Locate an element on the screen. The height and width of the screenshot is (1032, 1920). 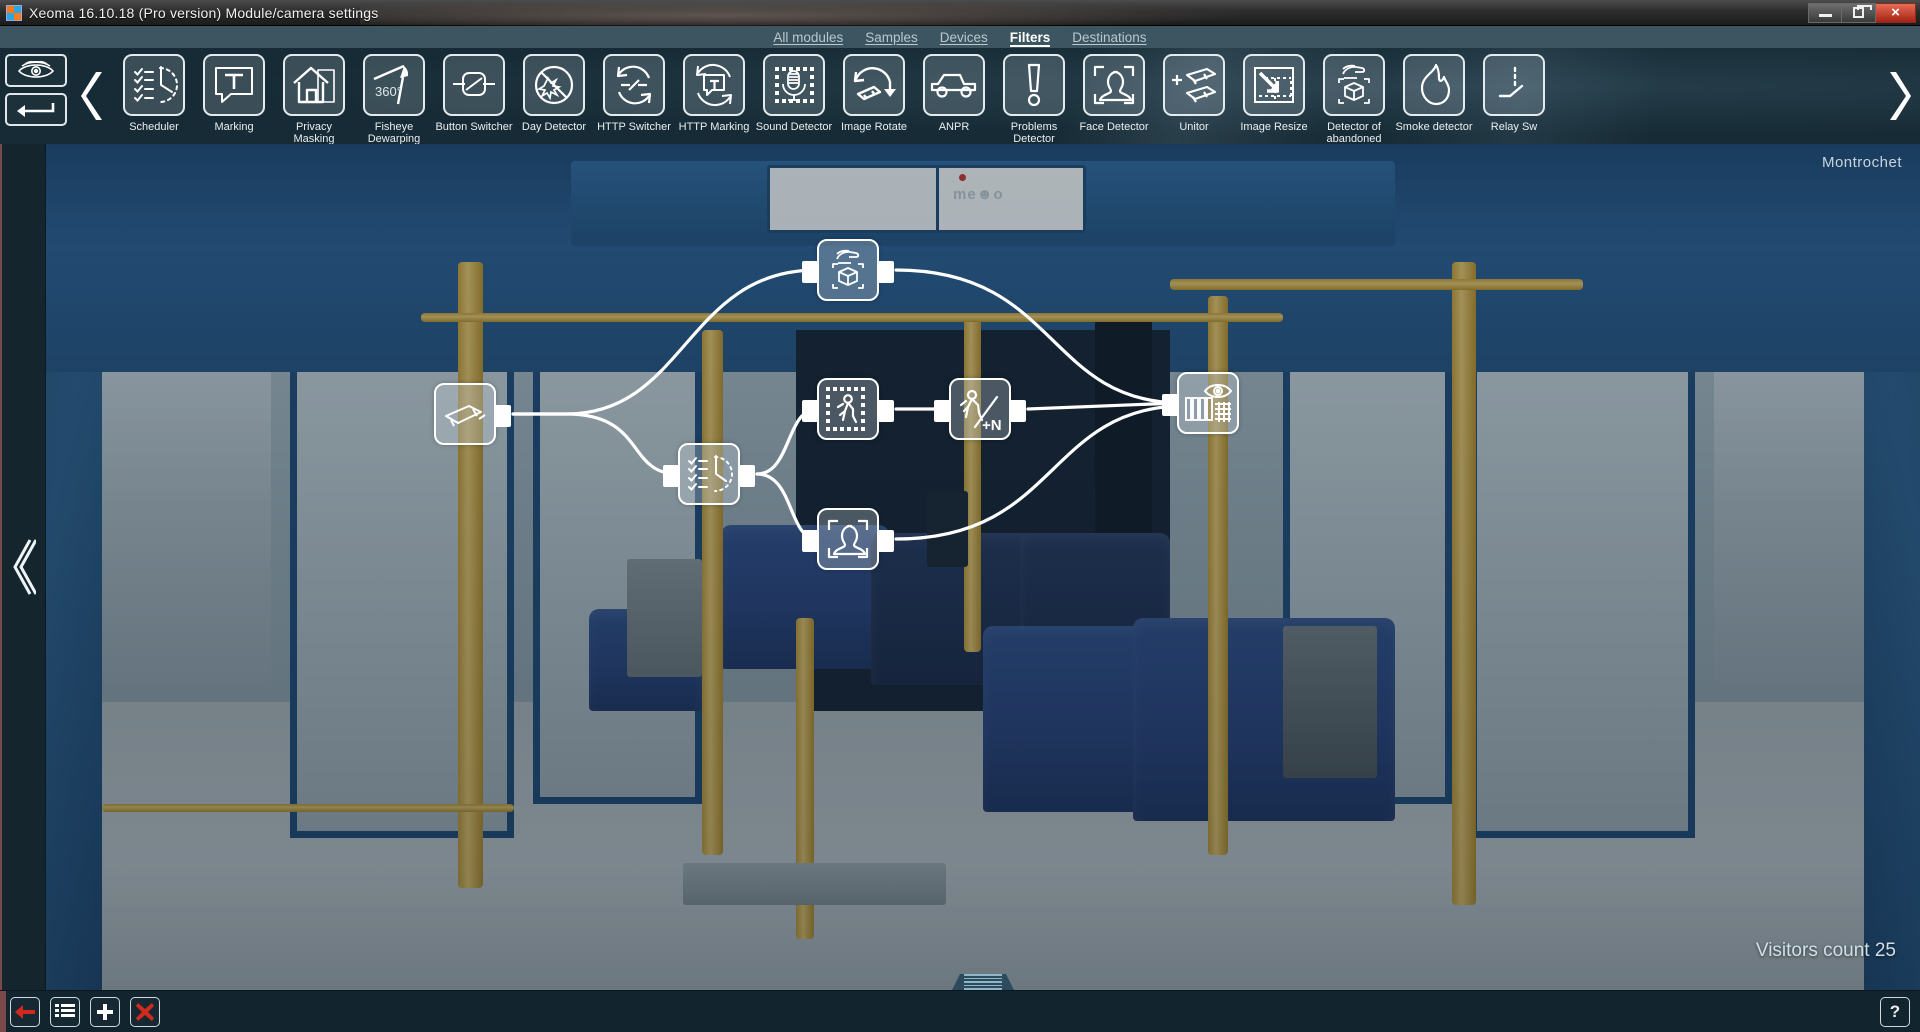
tool-label: Button Switcher is located at coordinates (474, 127).